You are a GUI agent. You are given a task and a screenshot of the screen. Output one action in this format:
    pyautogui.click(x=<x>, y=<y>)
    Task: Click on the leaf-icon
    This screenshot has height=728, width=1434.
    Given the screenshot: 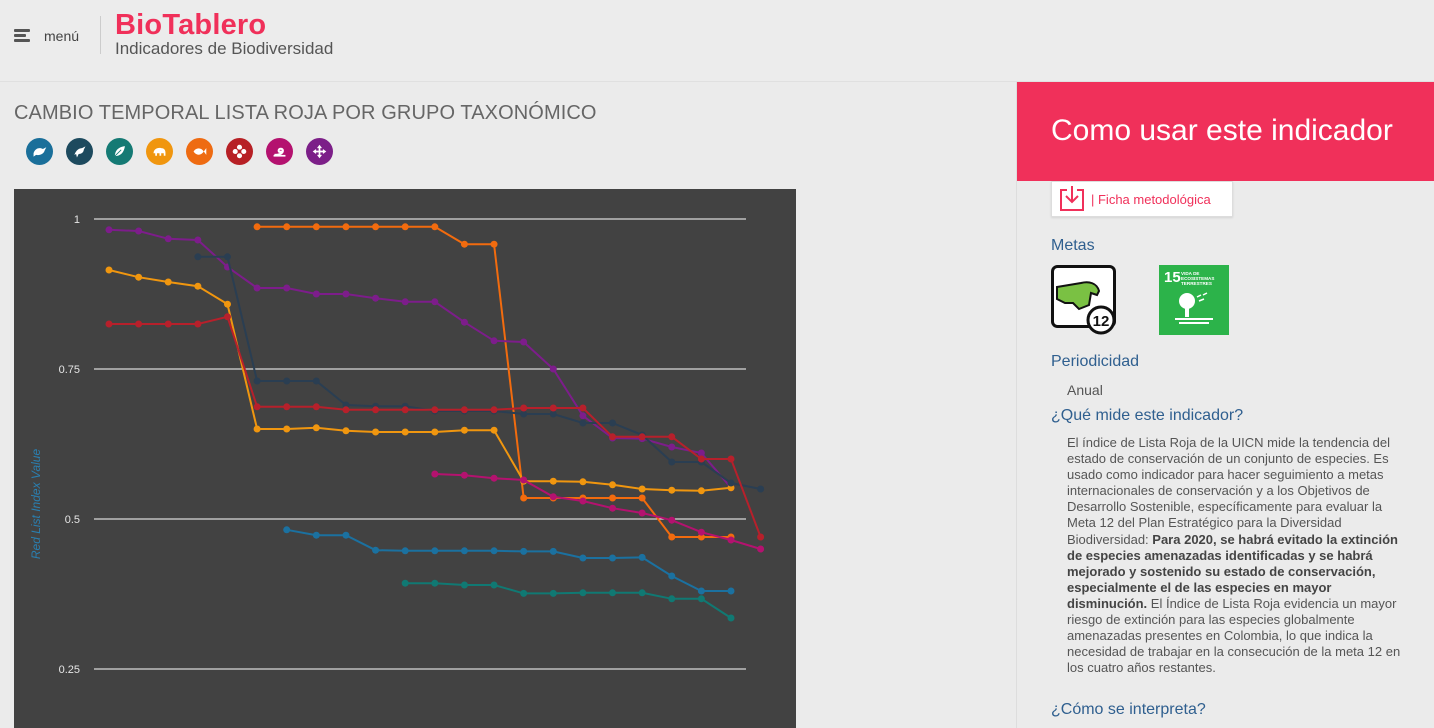 What is the action you would take?
    pyautogui.click(x=119, y=151)
    